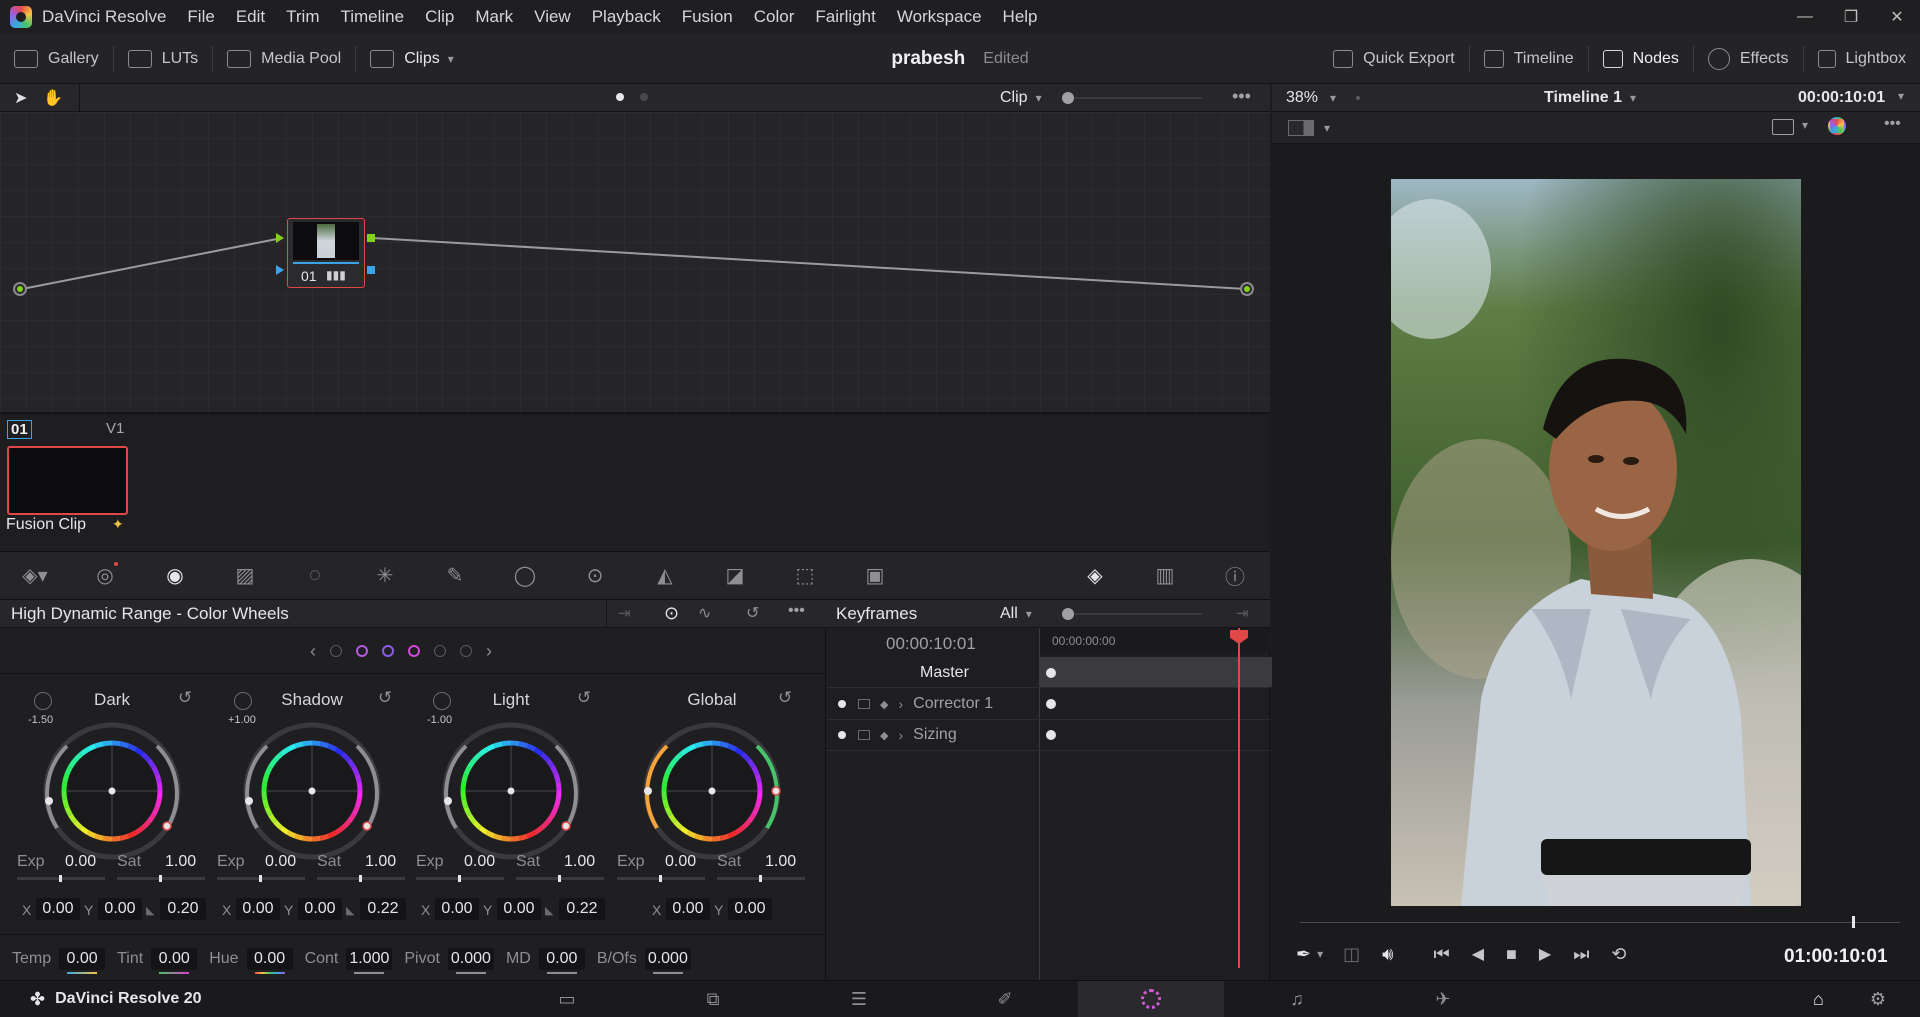 Image resolution: width=1920 pixels, height=1017 pixels. Describe the element at coordinates (479, 862) in the screenshot. I see `exp-value-light: 0.00` at that location.